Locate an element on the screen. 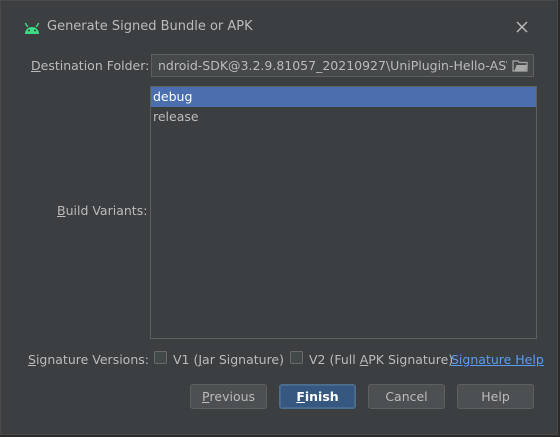  build-variants-label: Build Variants: is located at coordinates (102, 210).